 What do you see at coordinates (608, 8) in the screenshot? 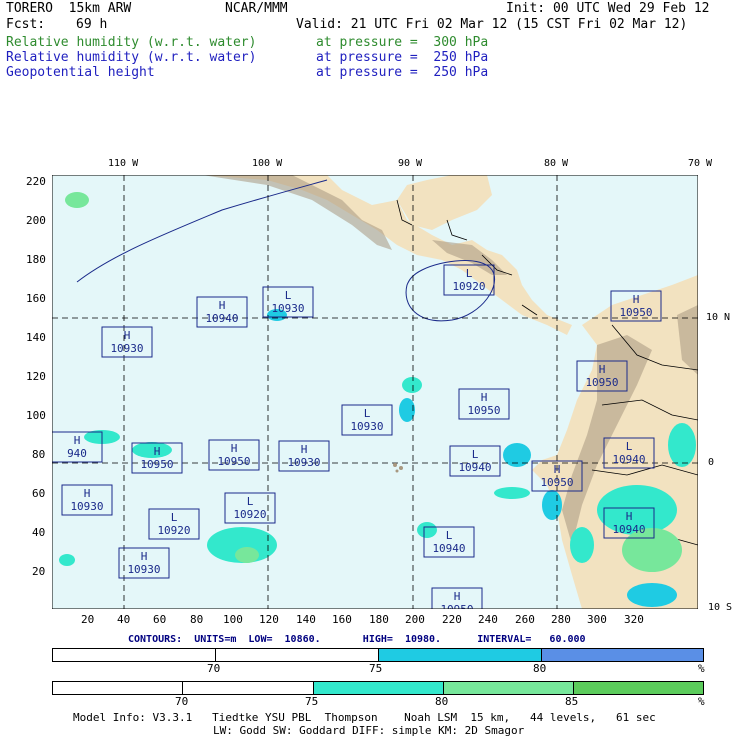
I see `init-time: Init: 00 UTC Wed 29 Feb 12` at bounding box center [608, 8].